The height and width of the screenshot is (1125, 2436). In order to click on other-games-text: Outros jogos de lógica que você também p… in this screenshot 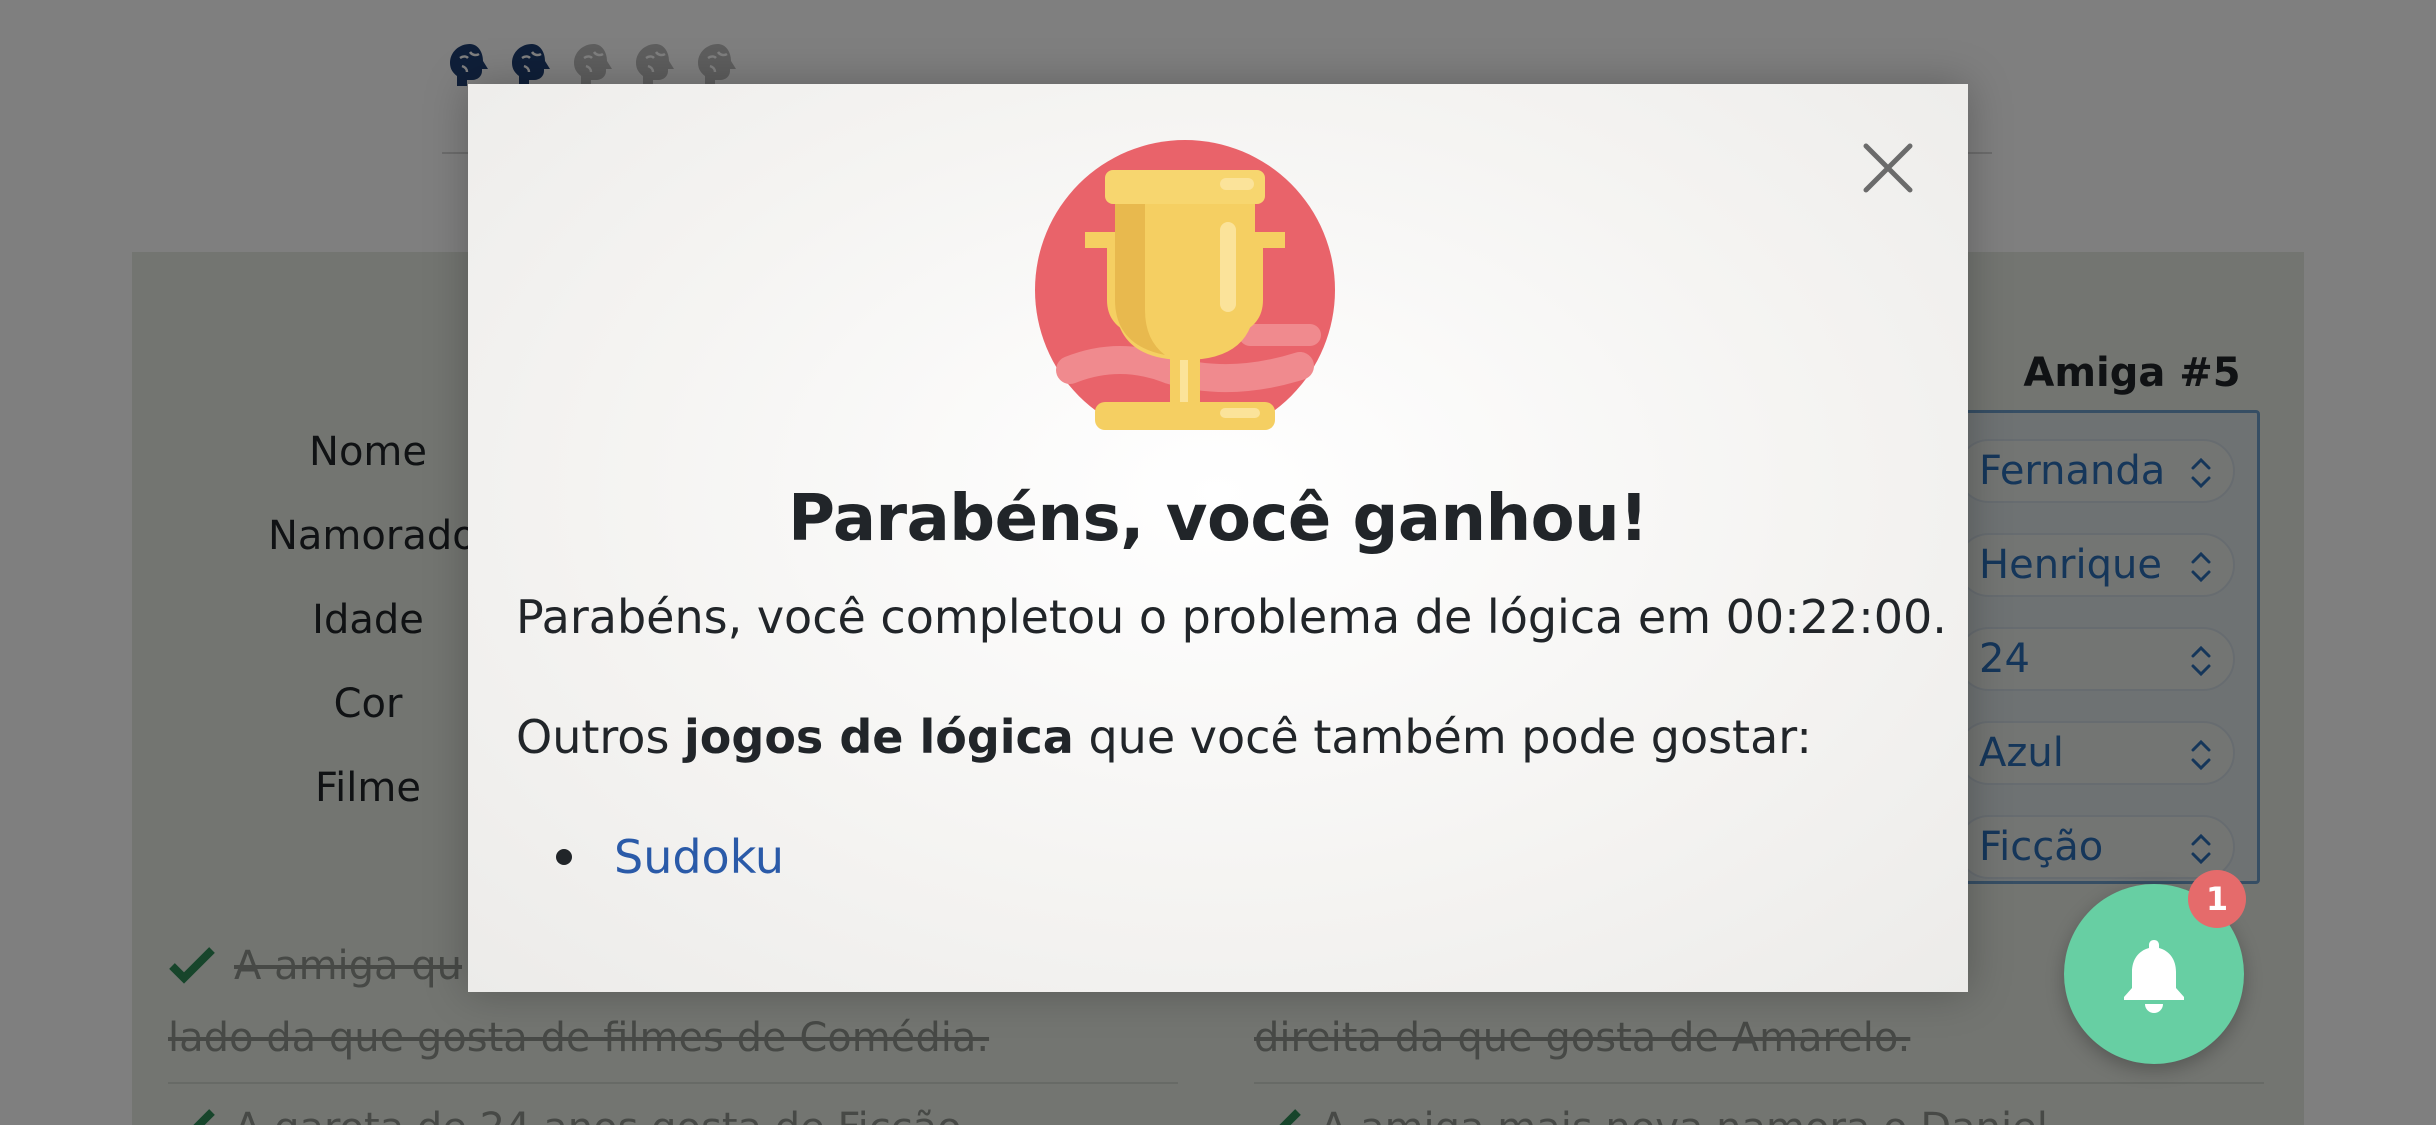, I will do `click(1164, 737)`.